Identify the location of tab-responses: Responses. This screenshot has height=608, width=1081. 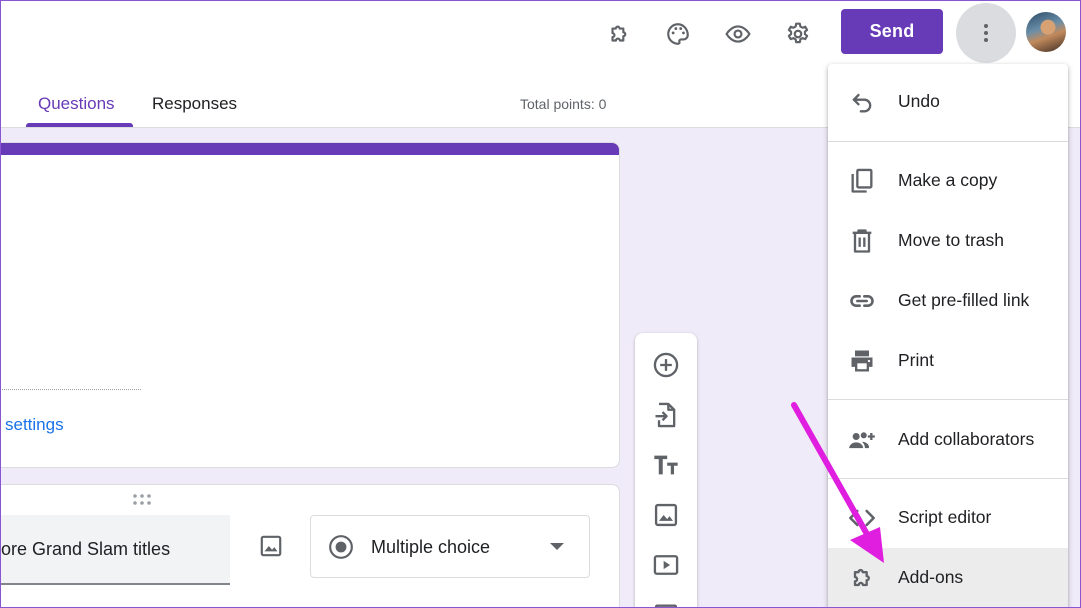
(194, 104).